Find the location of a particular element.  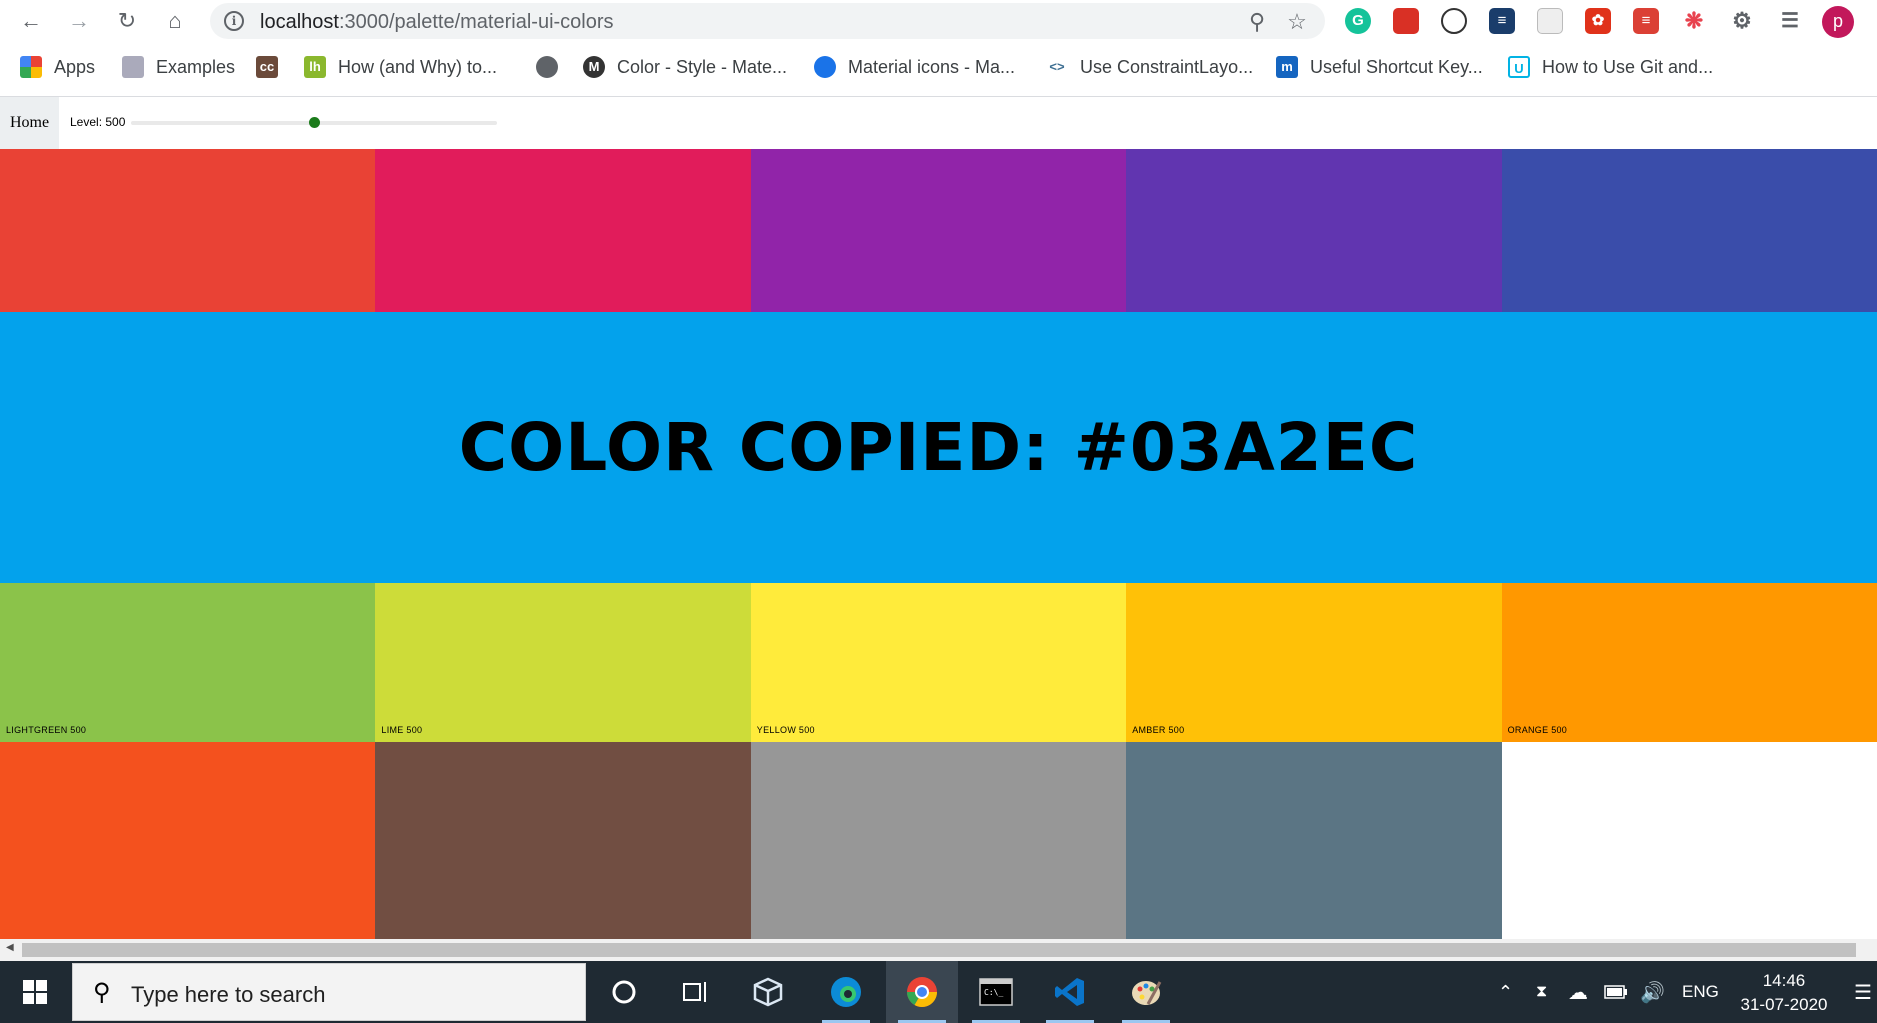

svg-text: C:\_ is located at coordinates (993, 992).